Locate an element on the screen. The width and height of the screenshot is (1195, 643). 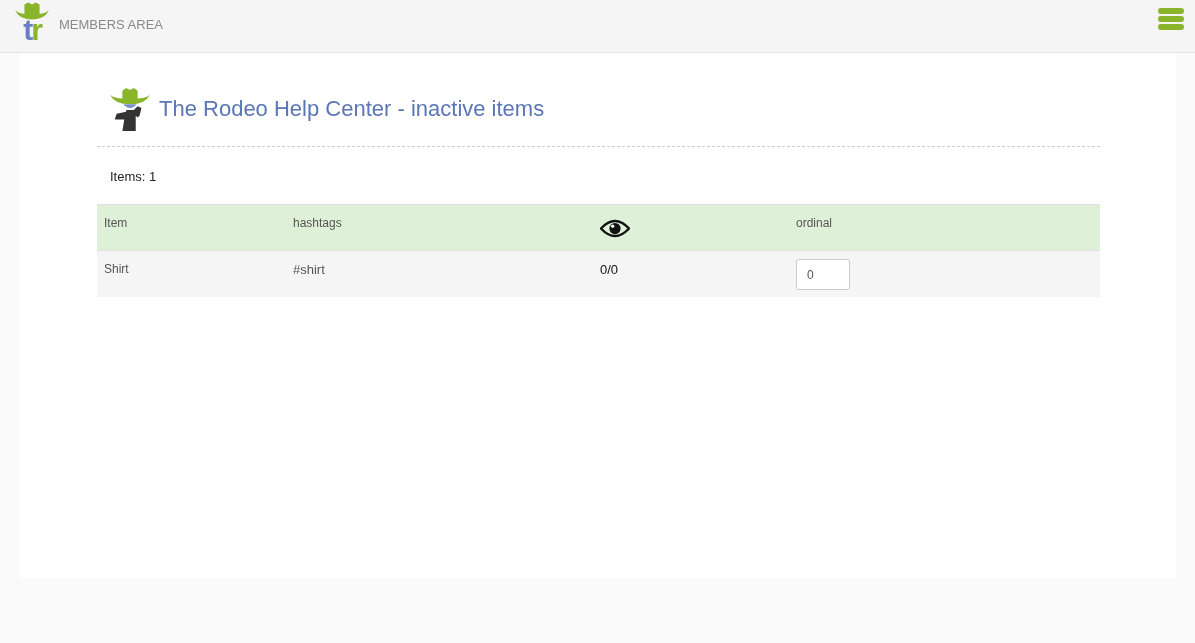
column-header: ordinal is located at coordinates (814, 223).